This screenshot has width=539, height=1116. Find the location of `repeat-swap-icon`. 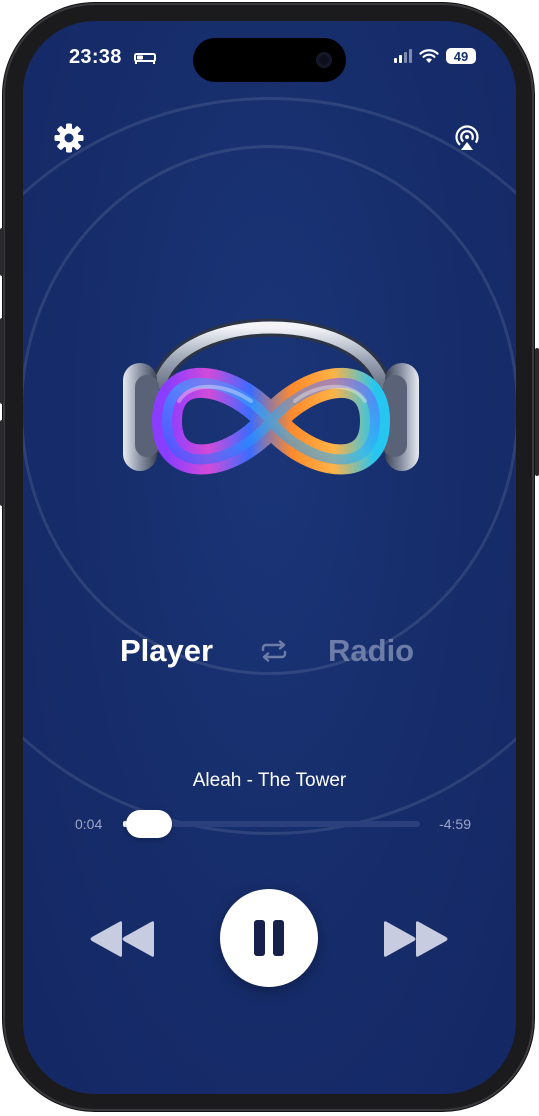

repeat-swap-icon is located at coordinates (274, 651).